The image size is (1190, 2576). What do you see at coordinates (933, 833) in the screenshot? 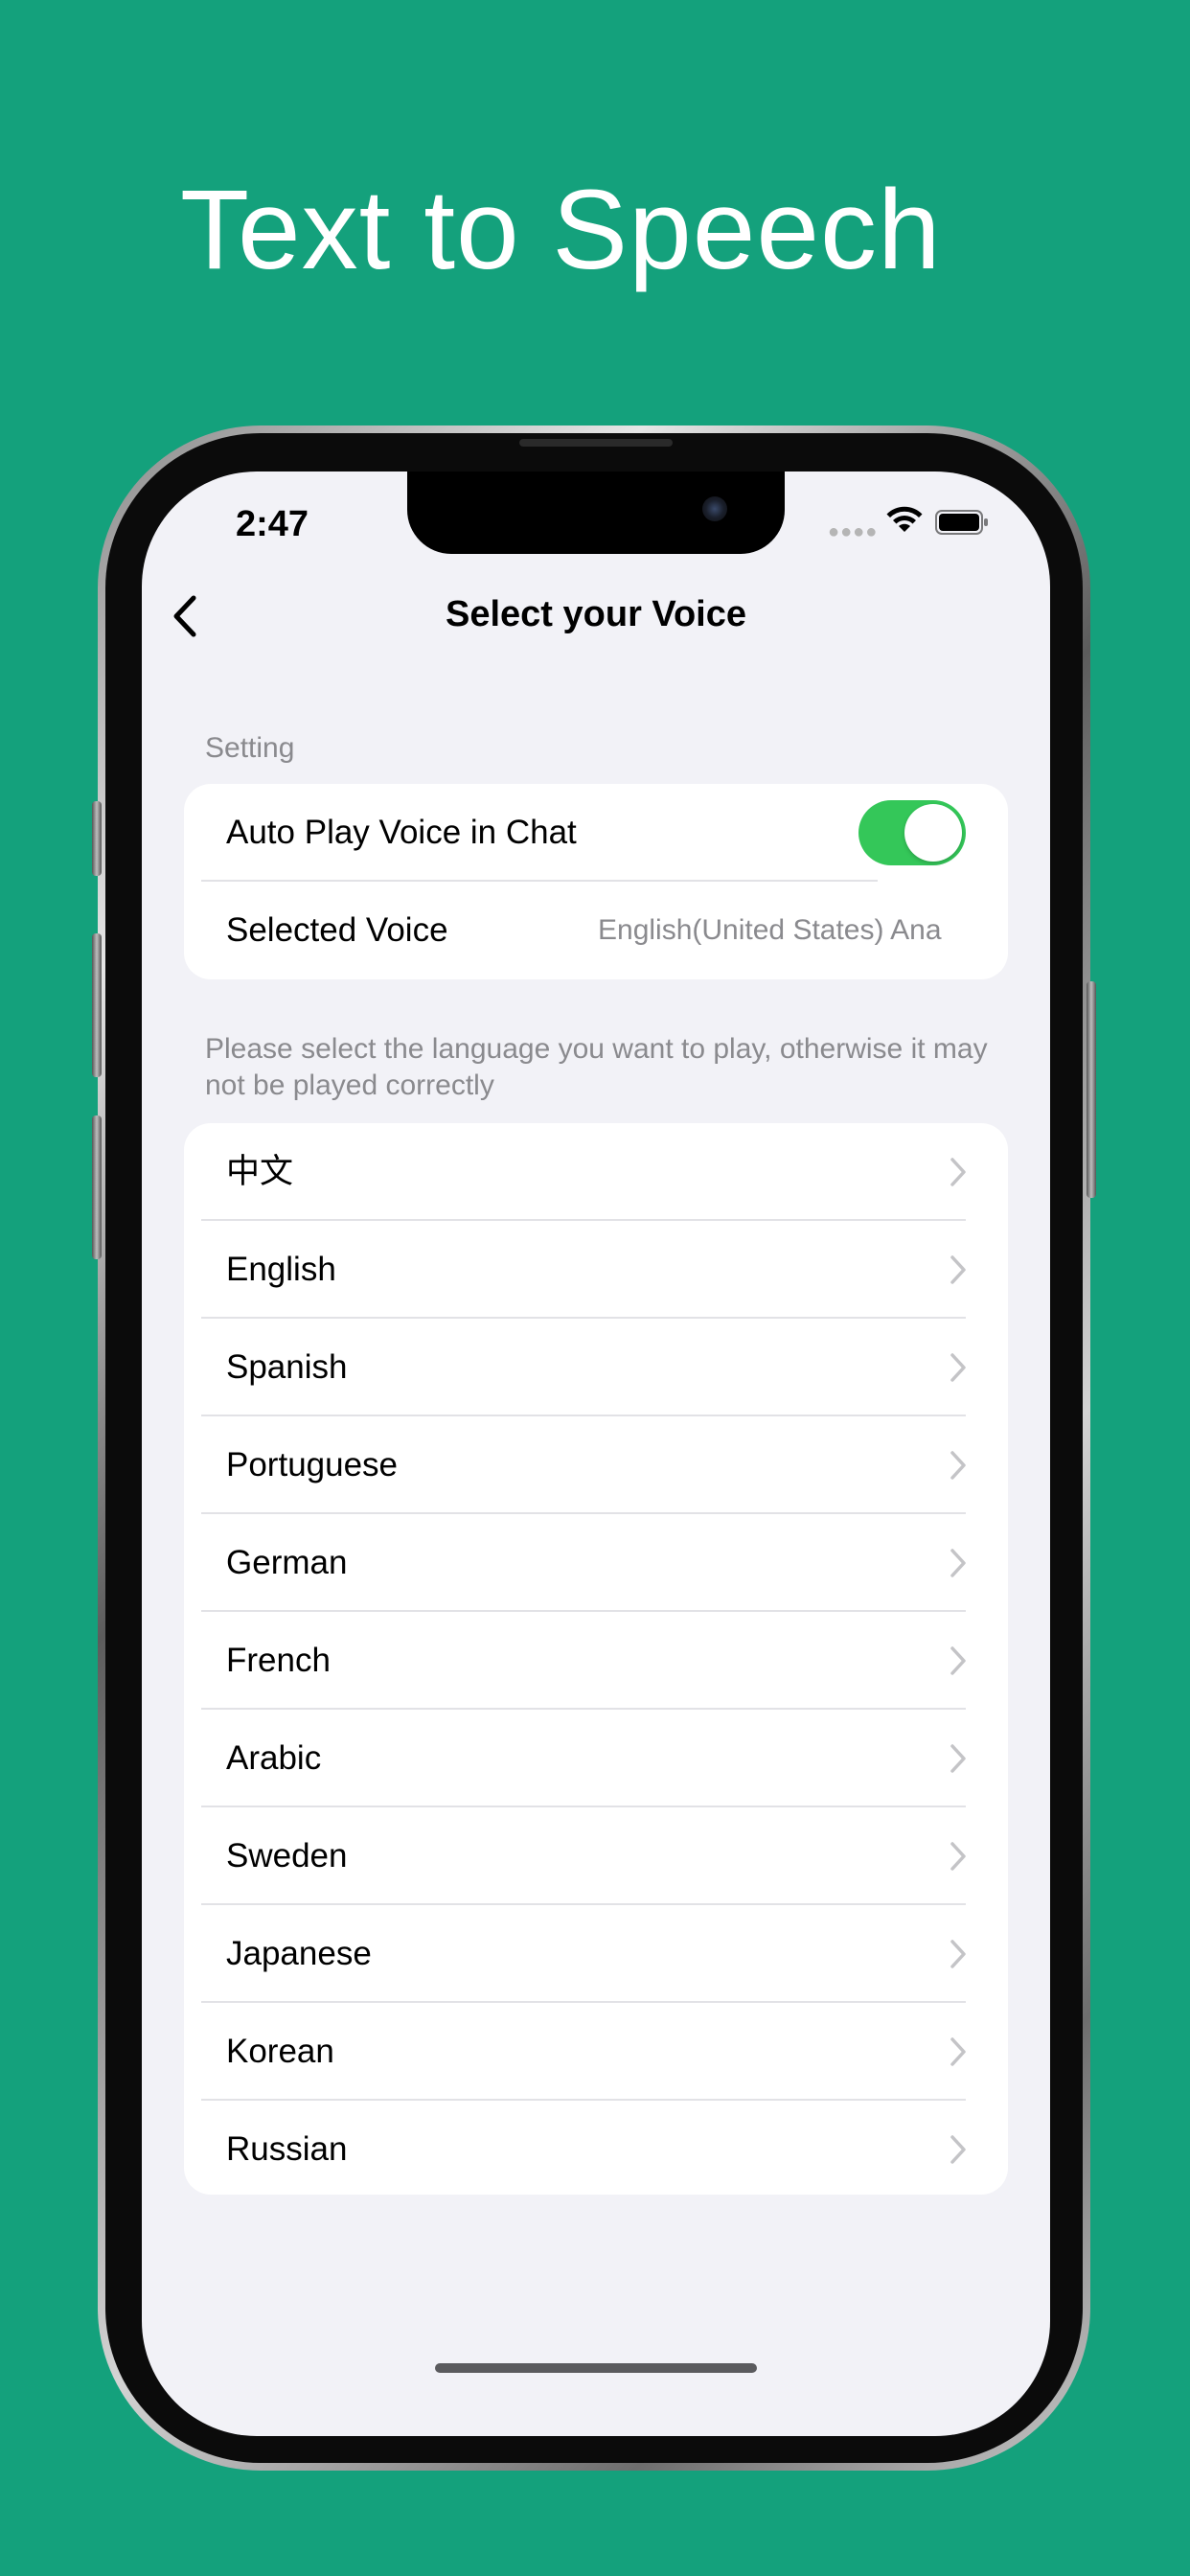
I see `toggle-knob` at bounding box center [933, 833].